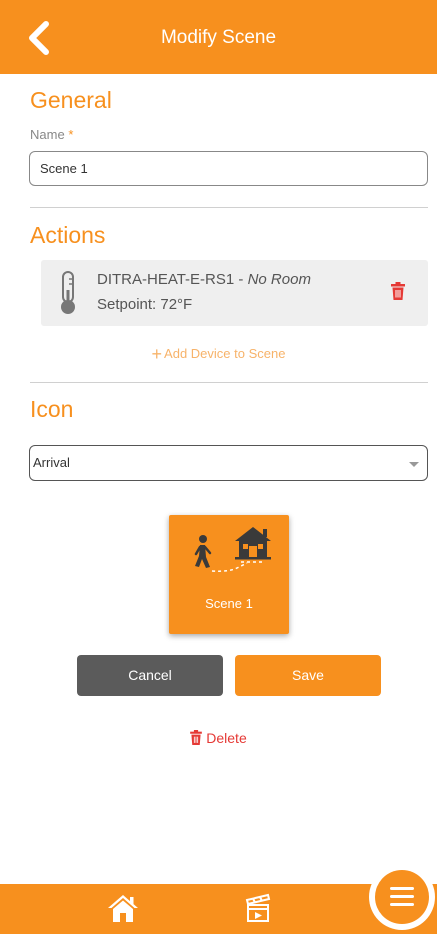 This screenshot has height=934, width=437. What do you see at coordinates (226, 738) in the screenshot?
I see `delete-label: Delete` at bounding box center [226, 738].